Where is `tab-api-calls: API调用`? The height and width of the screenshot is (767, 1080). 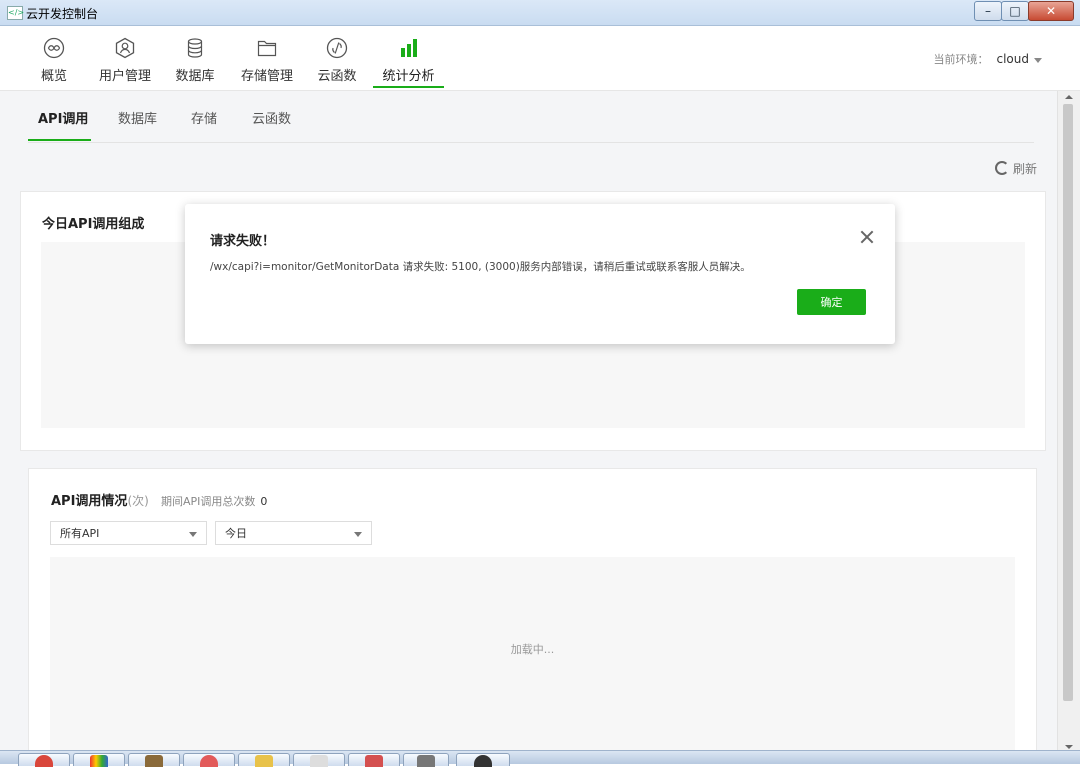 tab-api-calls: API调用 is located at coordinates (63, 117).